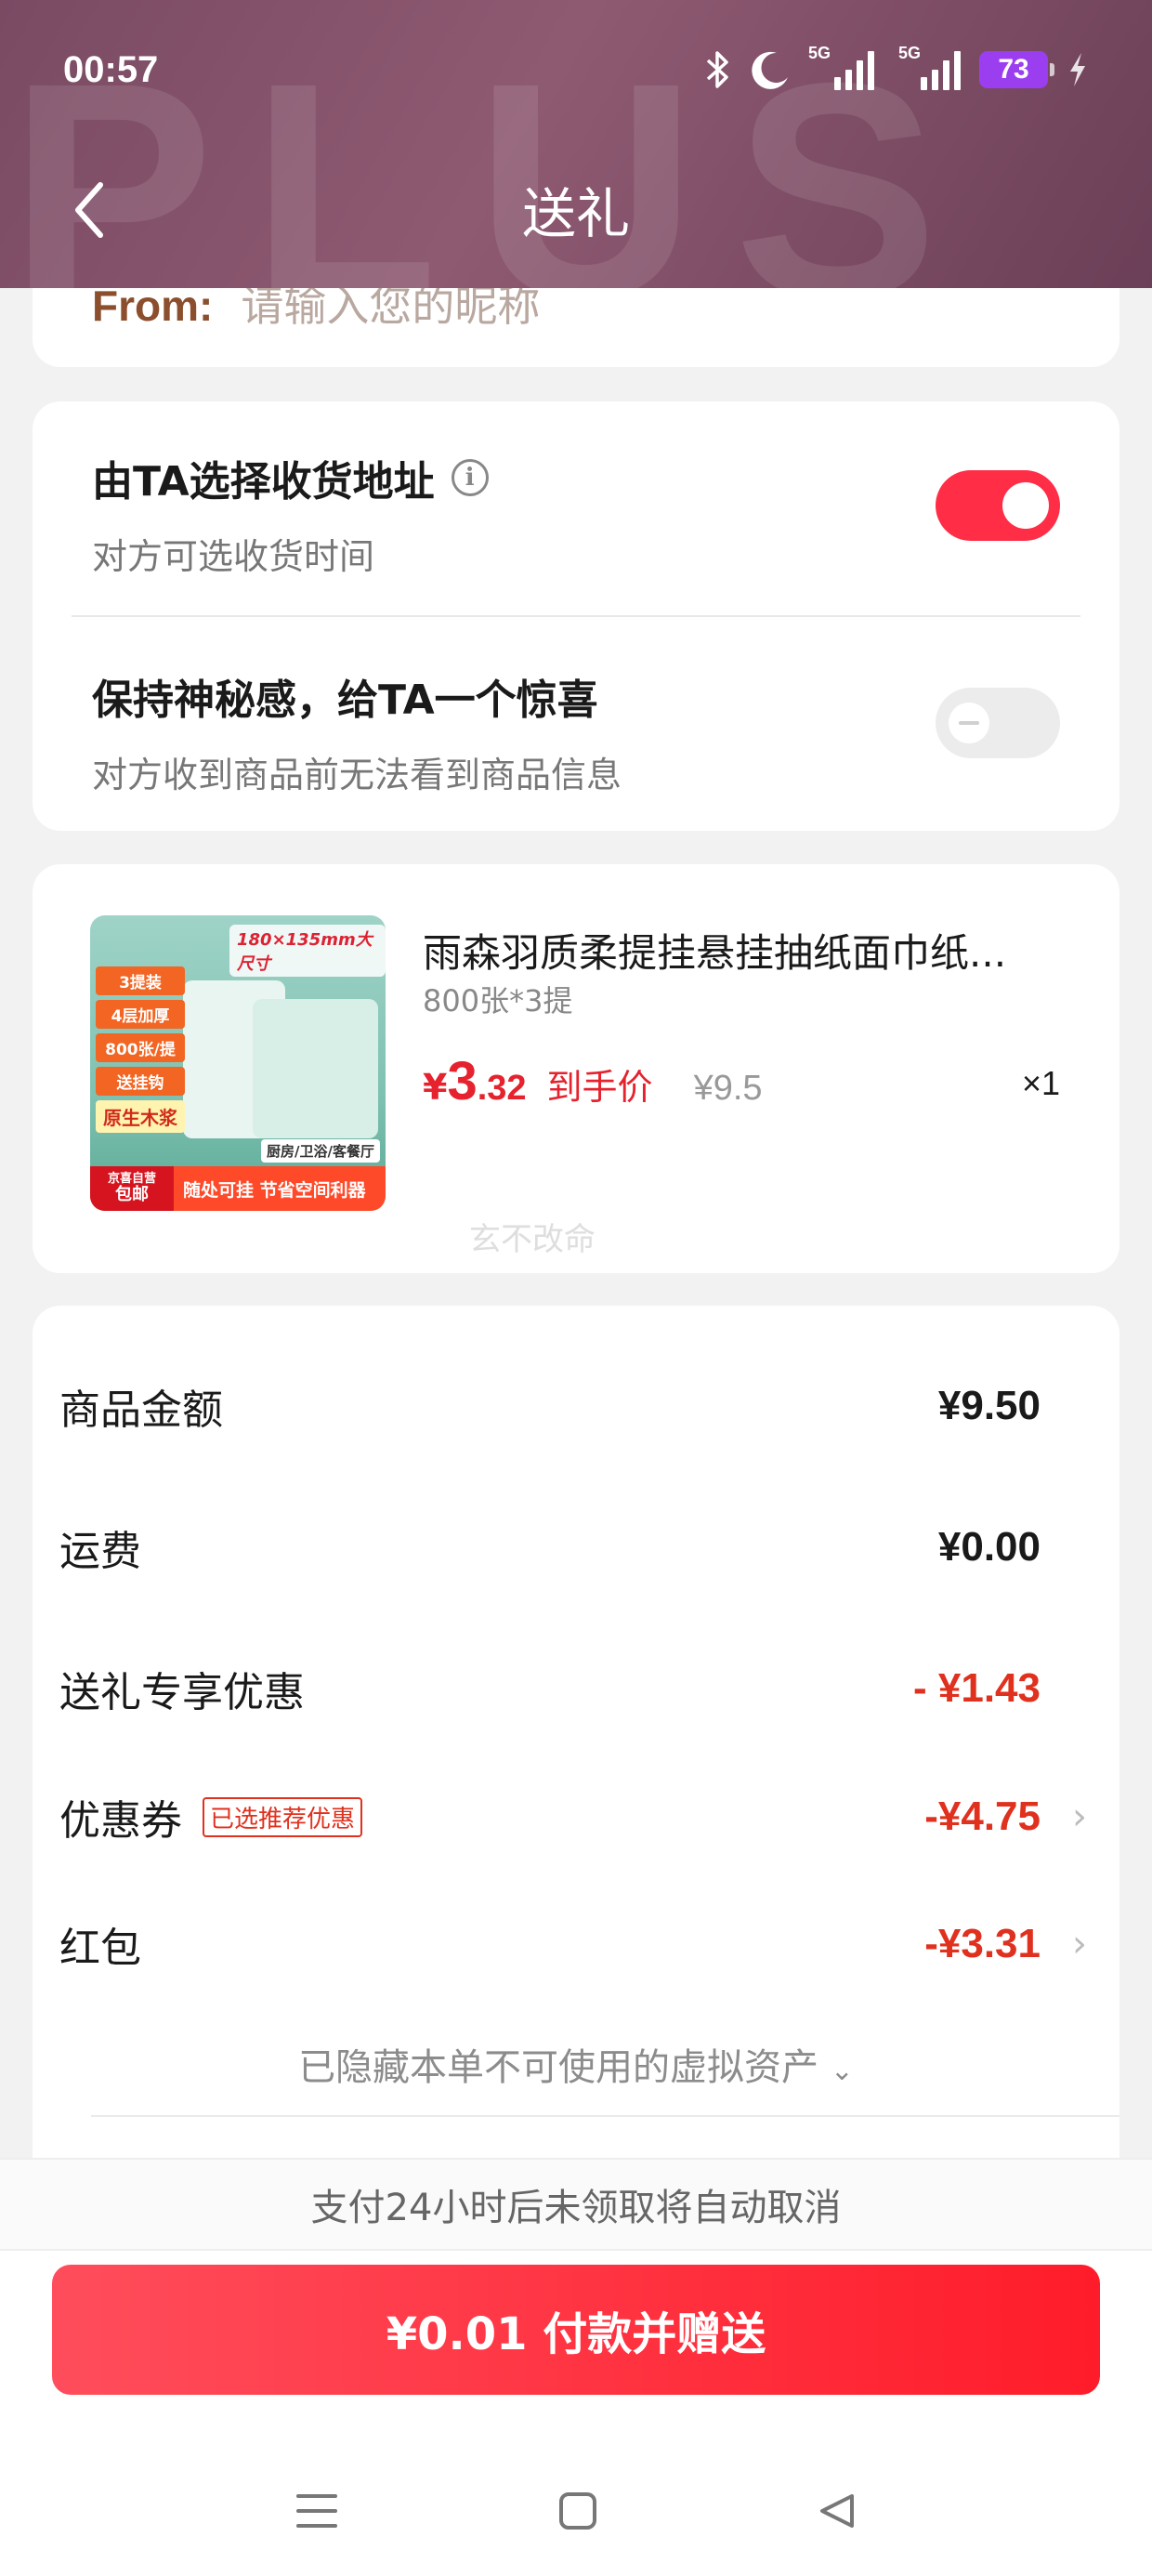 This screenshot has width=1152, height=2576. Describe the element at coordinates (93, 210) in the screenshot. I see `back-icon` at that location.